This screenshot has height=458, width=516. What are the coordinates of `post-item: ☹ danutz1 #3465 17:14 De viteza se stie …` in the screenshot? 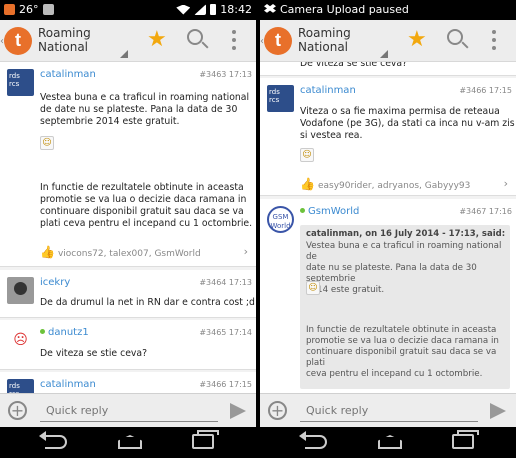 It's located at (128, 345).